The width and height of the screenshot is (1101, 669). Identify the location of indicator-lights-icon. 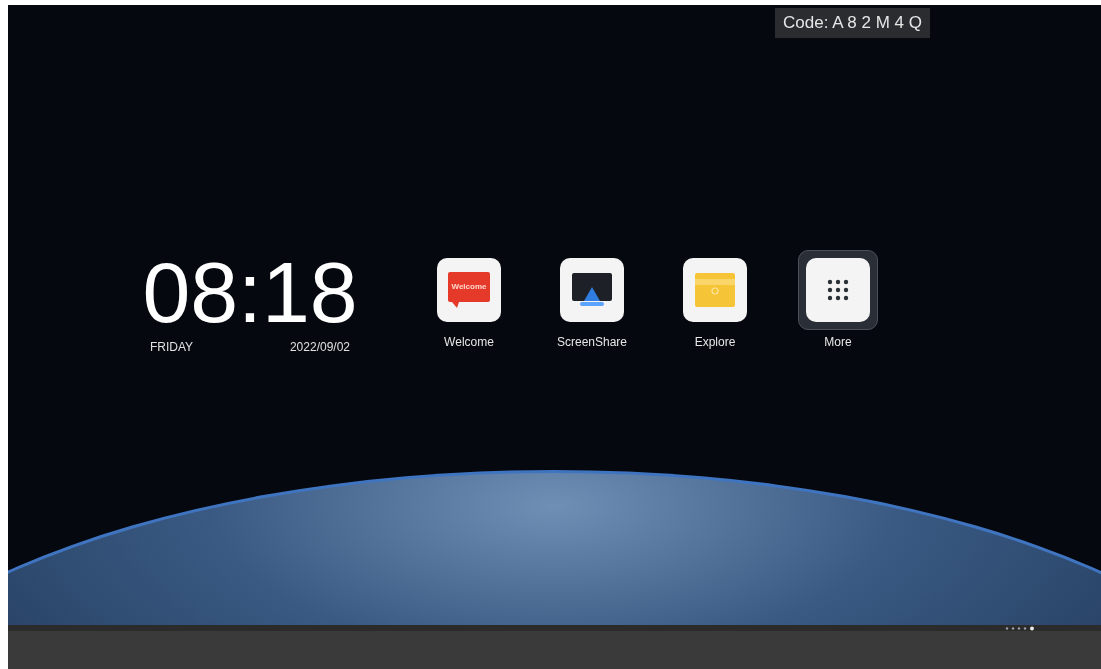
(1020, 628).